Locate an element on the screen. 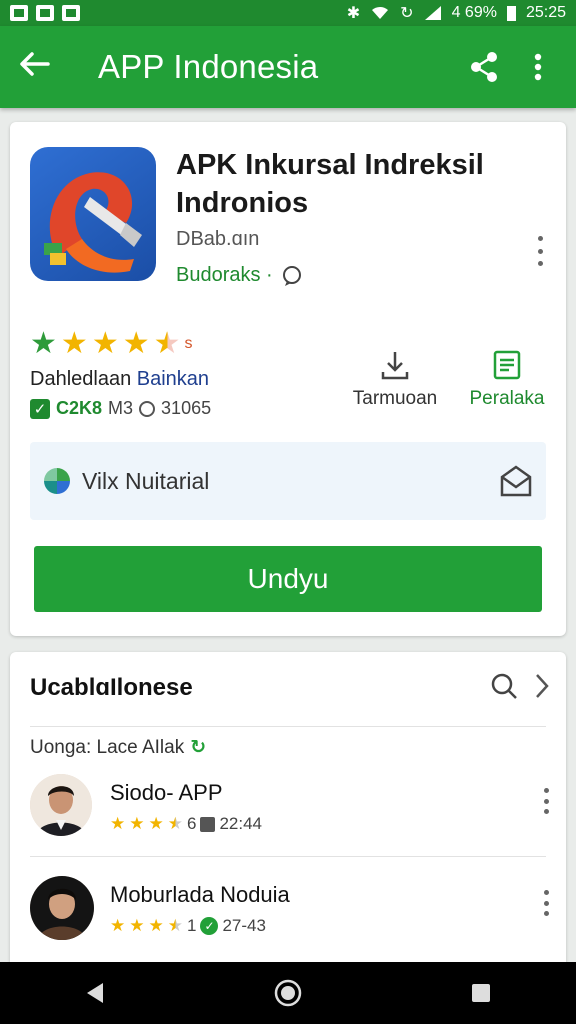 This screenshot has height=1024, width=576. list-item-meta: ★ ★ ★ ★ 6 22:44 is located at coordinates (186, 824).